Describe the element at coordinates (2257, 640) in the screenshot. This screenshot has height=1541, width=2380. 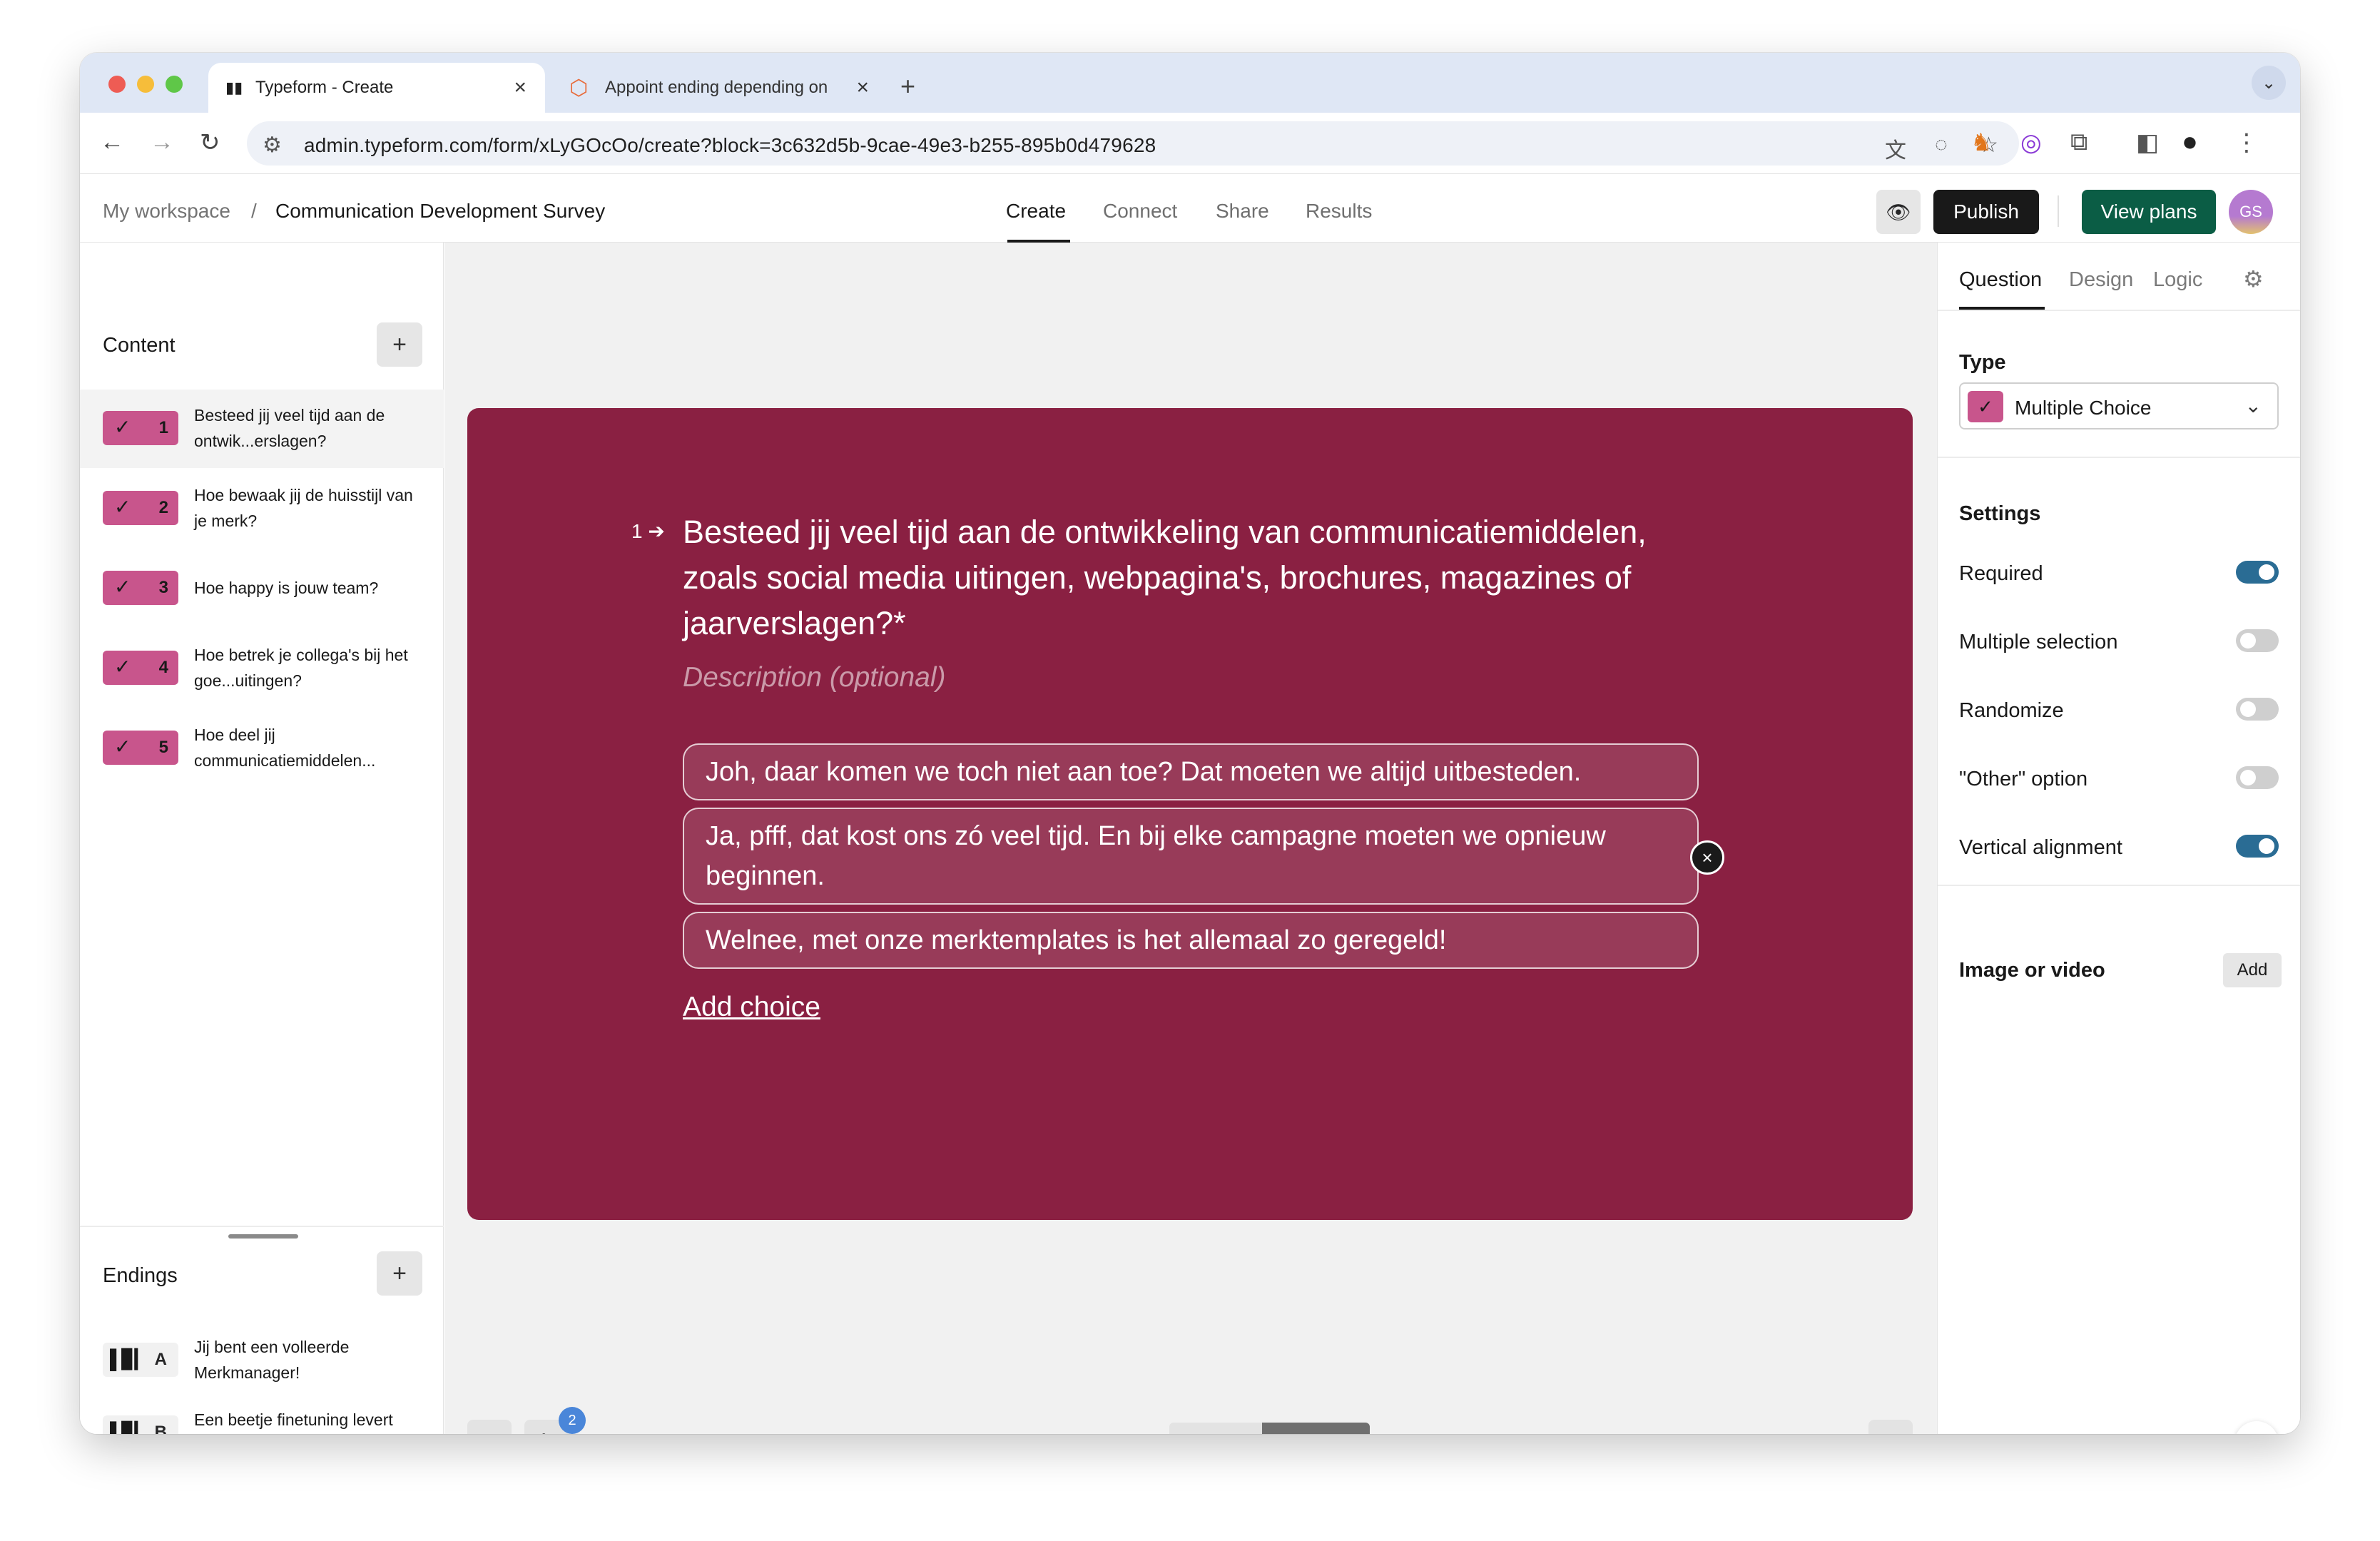
I see `multiple-selection-toggle` at that location.